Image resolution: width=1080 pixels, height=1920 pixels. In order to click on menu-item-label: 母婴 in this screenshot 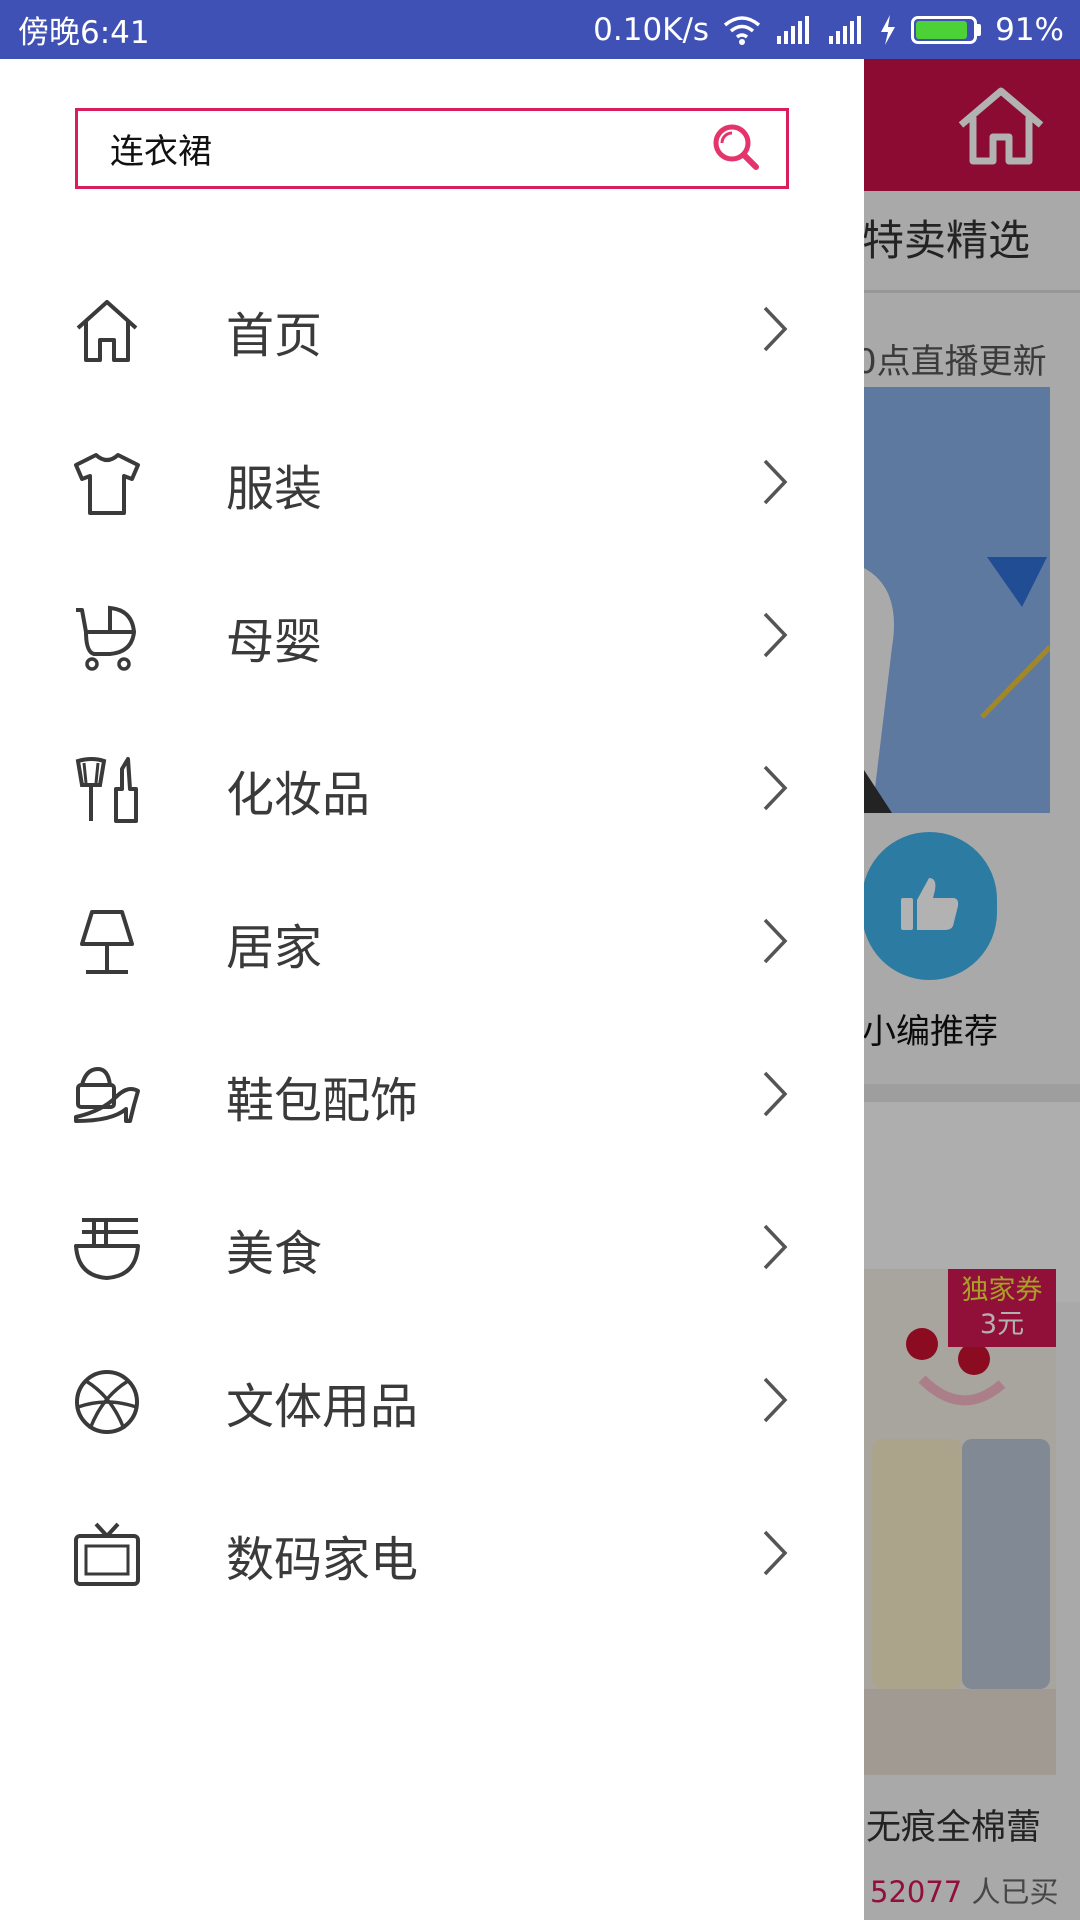, I will do `click(274, 641)`.